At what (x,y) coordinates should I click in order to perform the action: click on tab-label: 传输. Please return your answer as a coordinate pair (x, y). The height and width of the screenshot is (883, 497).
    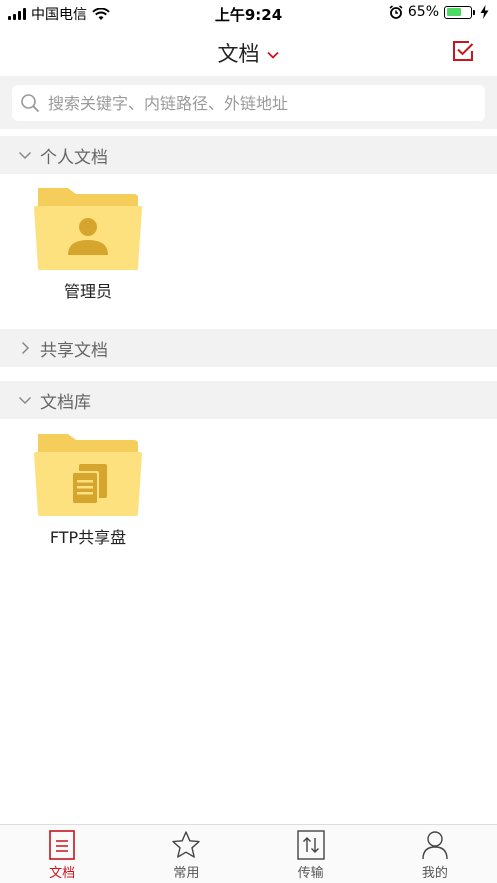
    Looking at the image, I should click on (310, 873).